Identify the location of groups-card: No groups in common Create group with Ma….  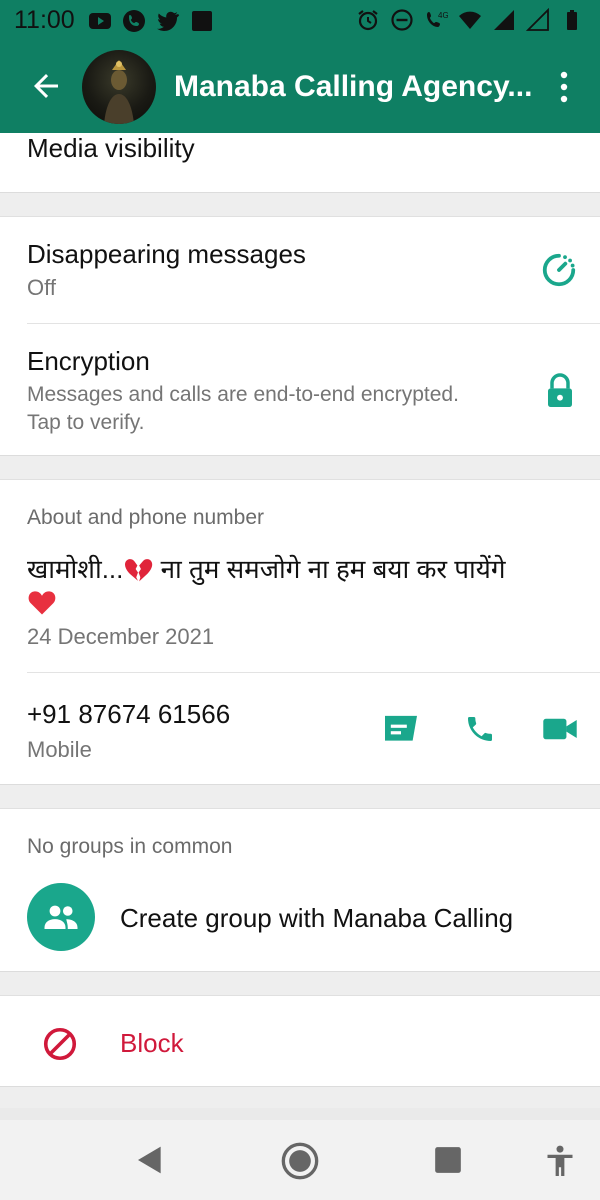
(300, 890).